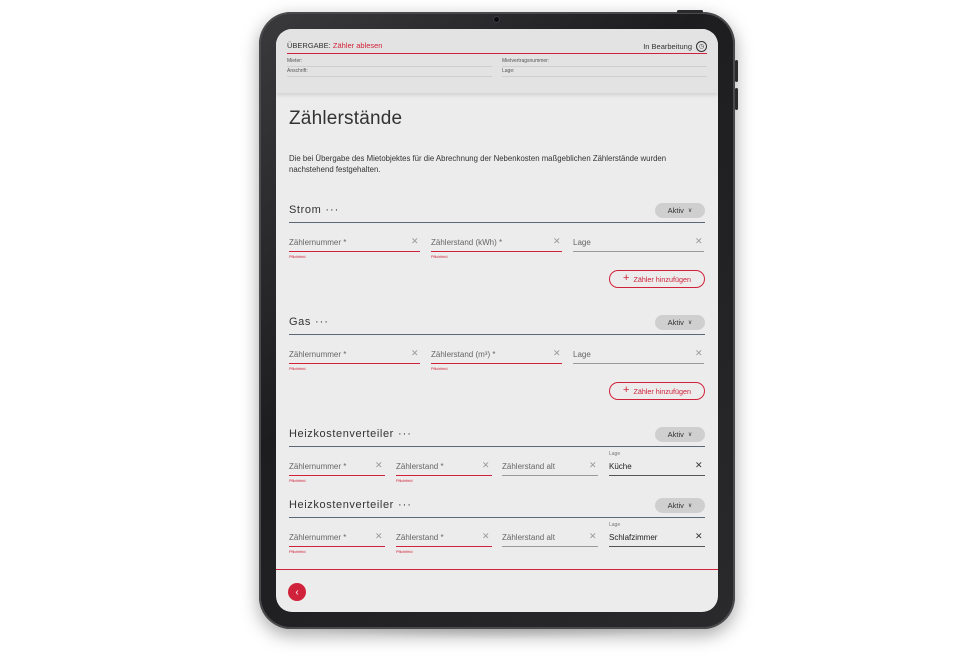 This screenshot has width=960, height=658. I want to click on section-title-gas: Gas ···, so click(309, 322).